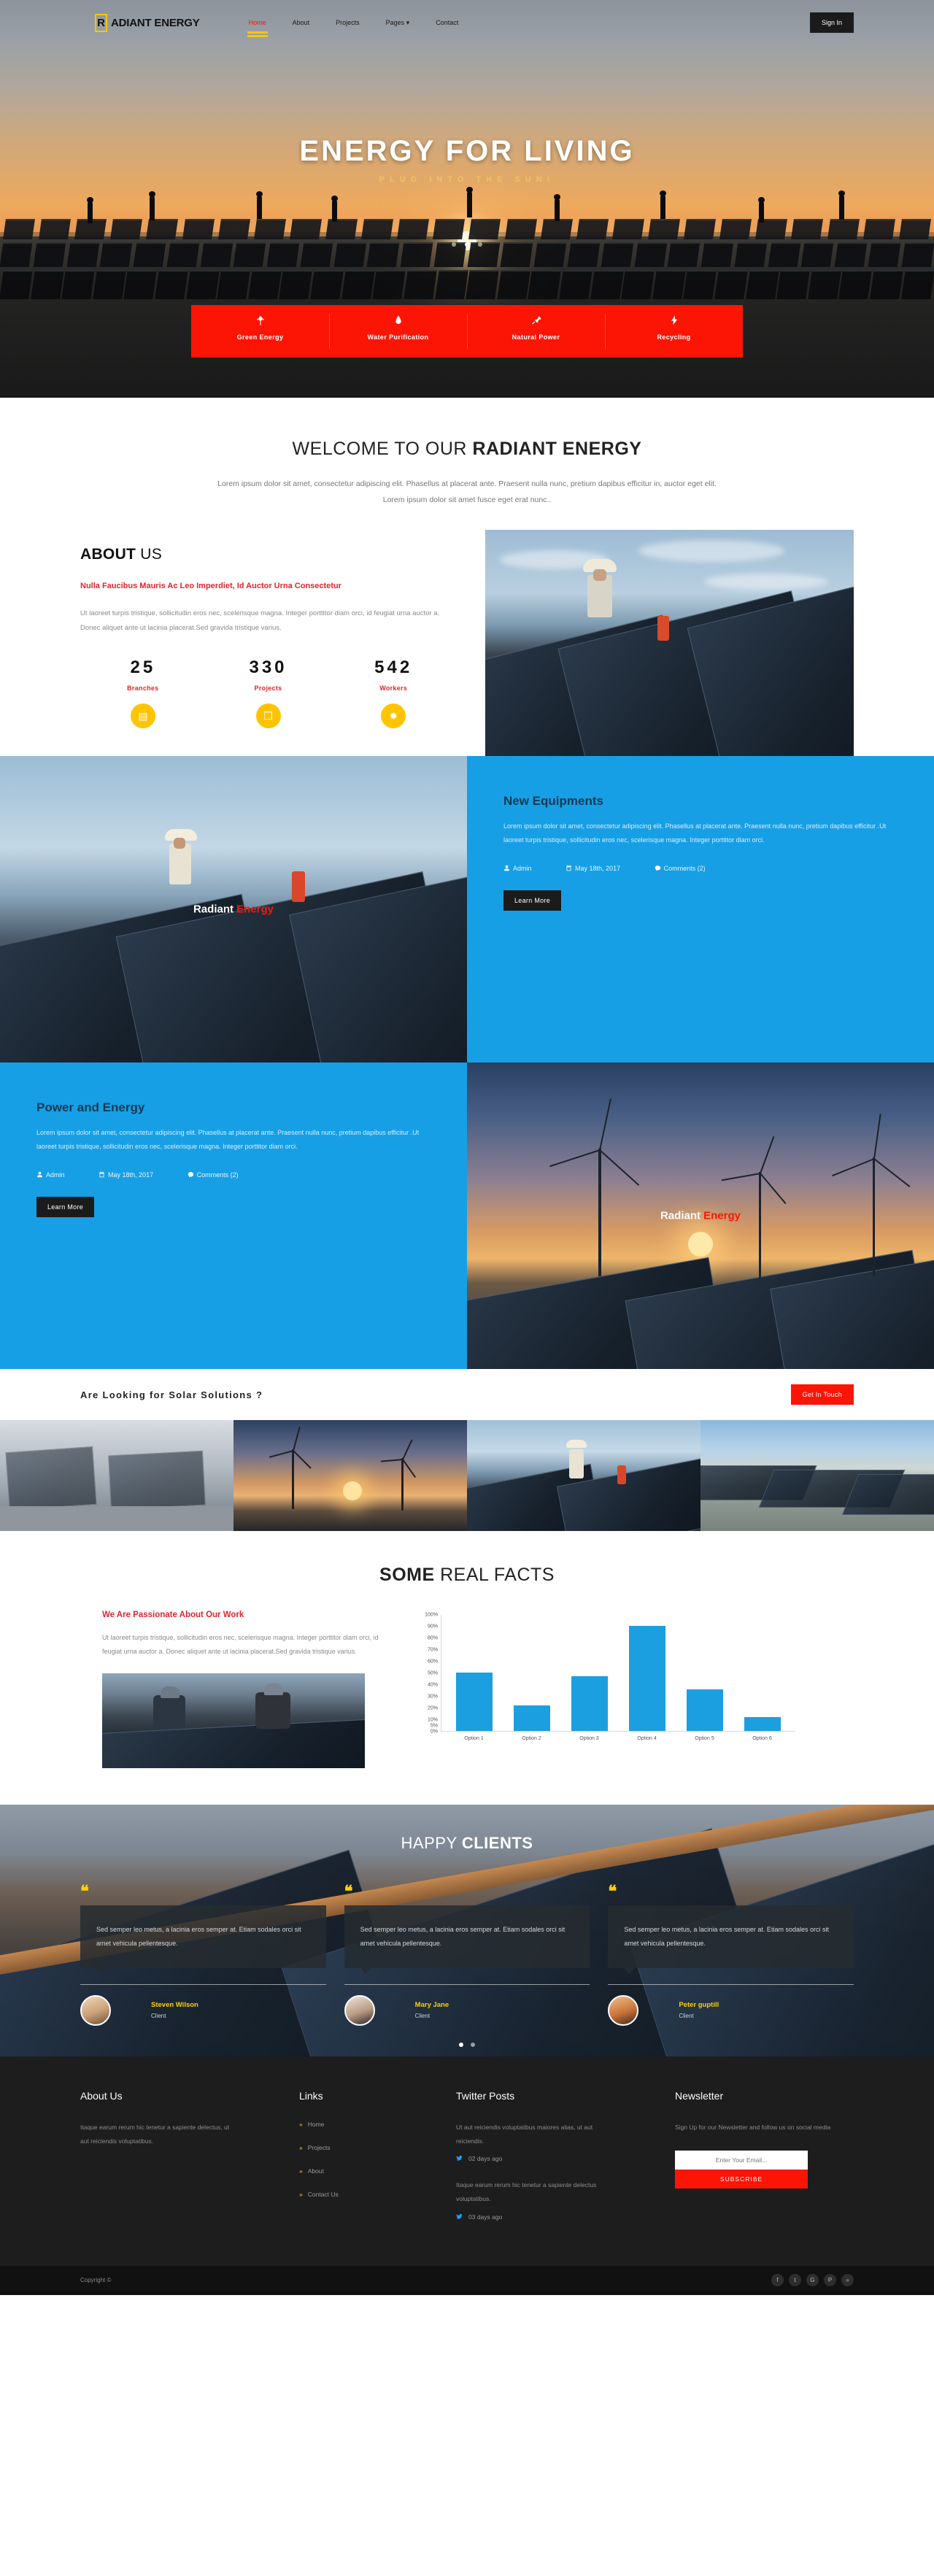 Image resolution: width=934 pixels, height=2576 pixels. Describe the element at coordinates (536, 331) in the screenshot. I see `feature-natural-power: Natural Power` at that location.